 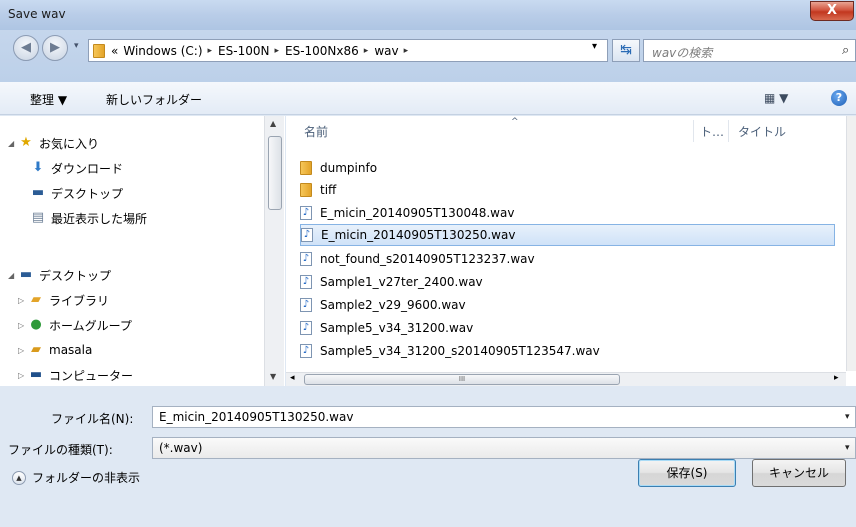 I want to click on save-button: 保存(S), so click(x=687, y=473).